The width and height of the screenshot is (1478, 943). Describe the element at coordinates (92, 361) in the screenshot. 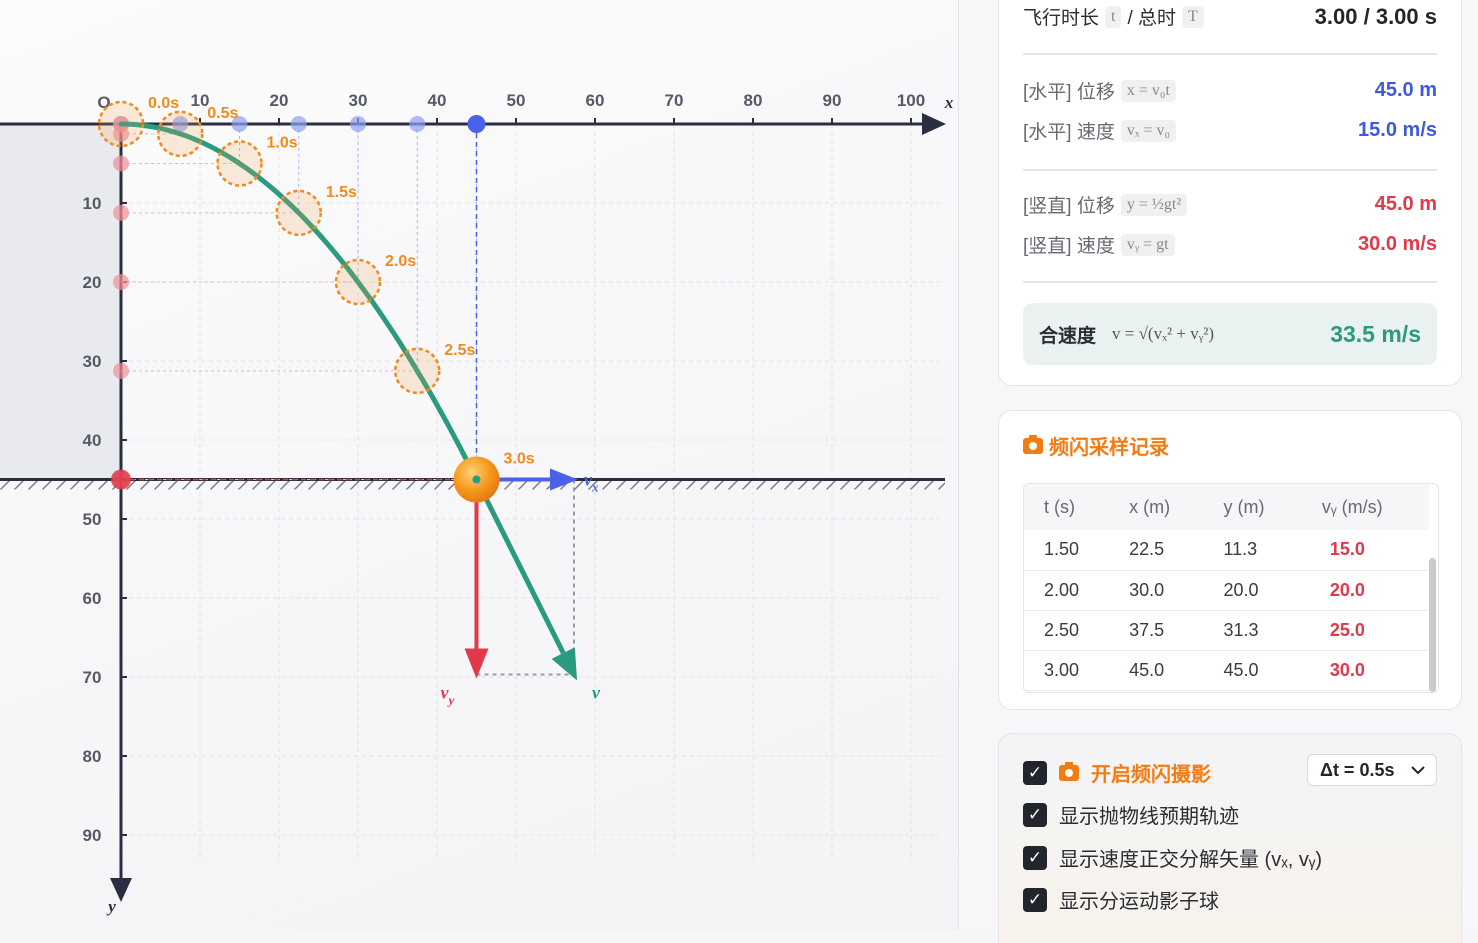

I see `y-tick-label: 30` at that location.